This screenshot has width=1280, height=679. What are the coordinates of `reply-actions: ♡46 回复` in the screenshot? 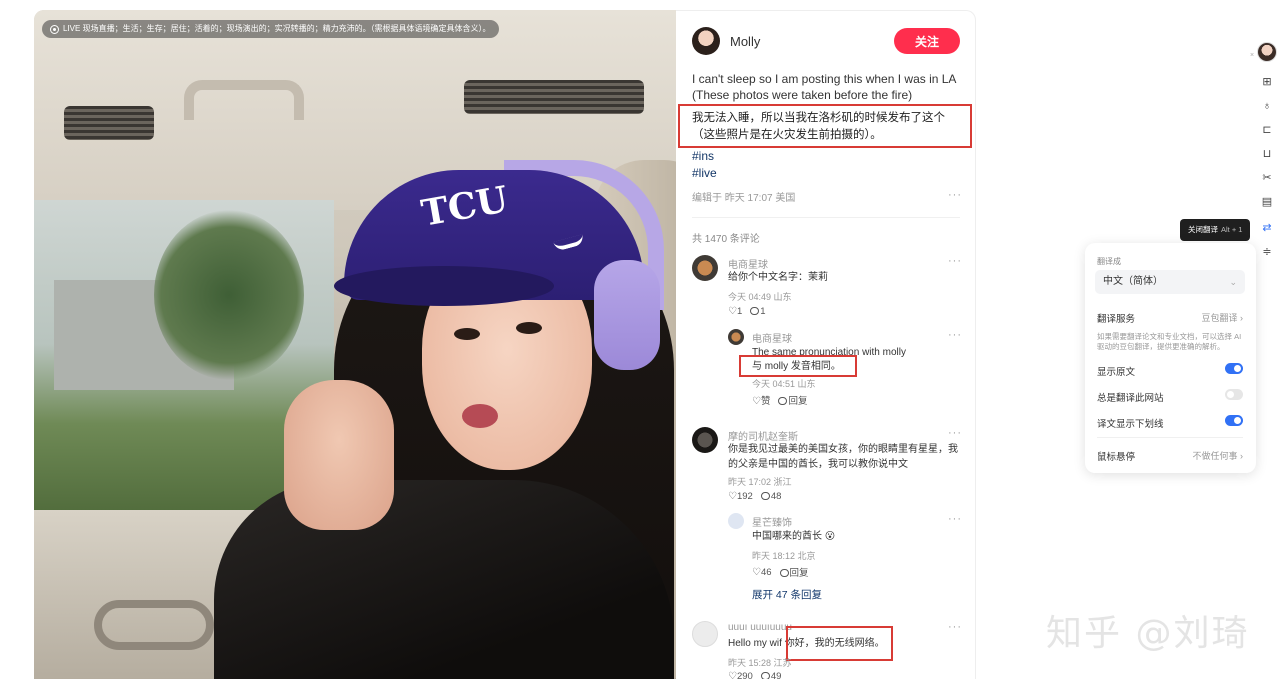 It's located at (780, 572).